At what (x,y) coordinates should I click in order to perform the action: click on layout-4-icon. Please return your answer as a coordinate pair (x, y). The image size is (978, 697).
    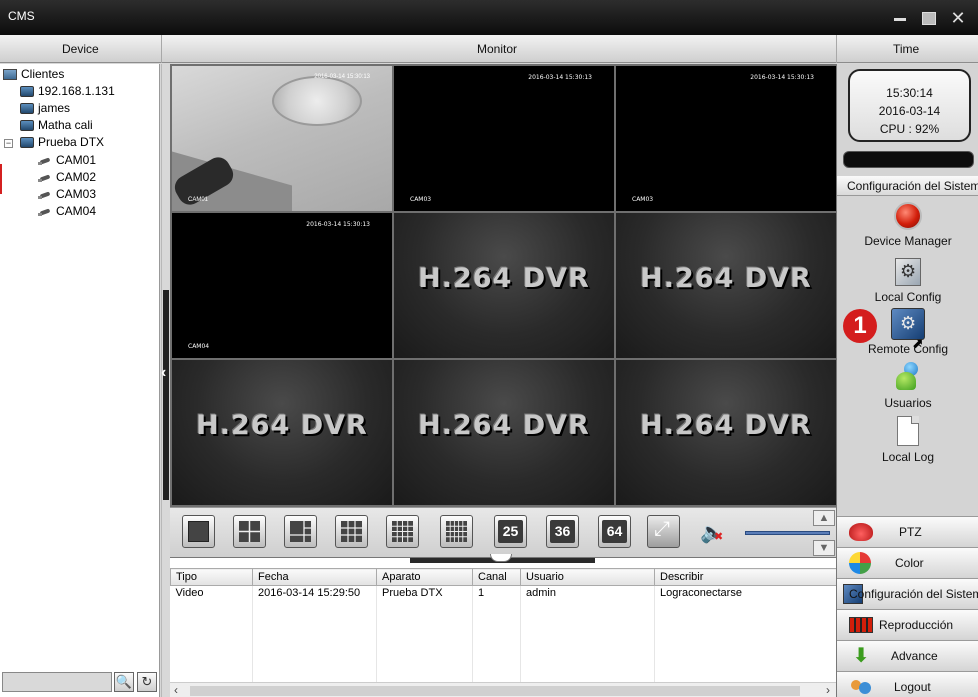
    Looking at the image, I should click on (249, 531).